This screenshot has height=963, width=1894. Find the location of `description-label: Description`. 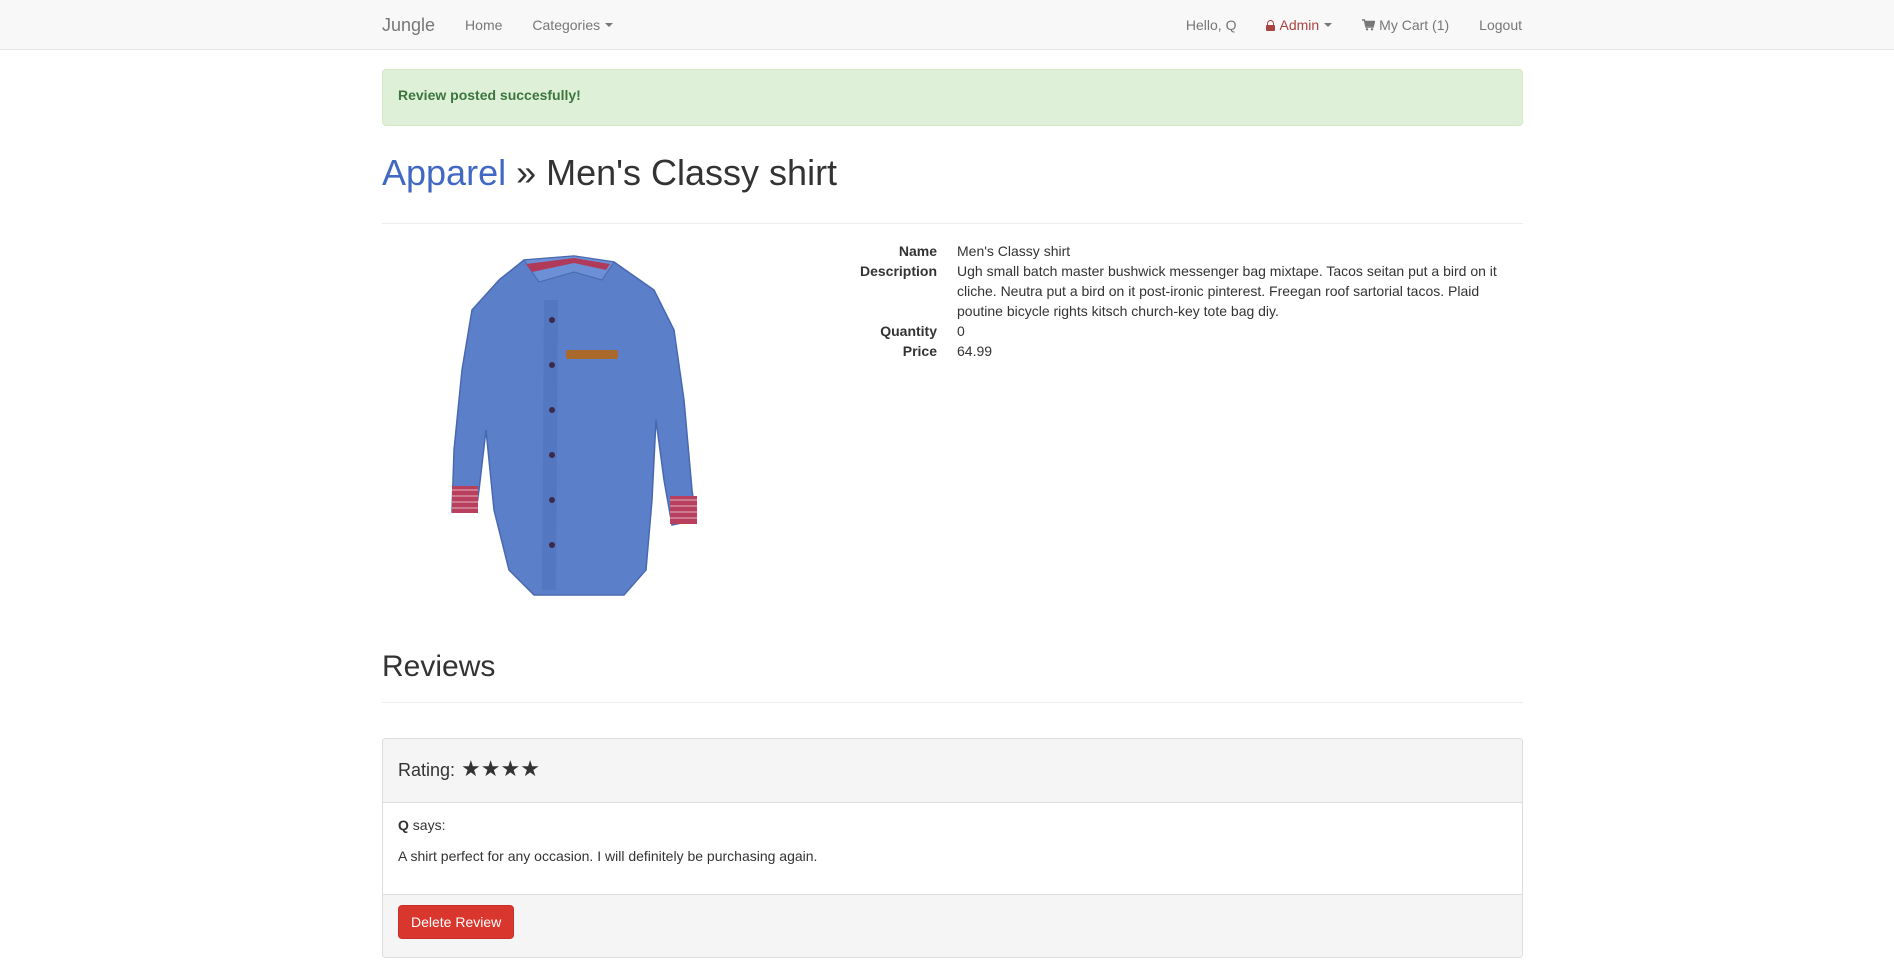

description-label: Description is located at coordinates (898, 271).